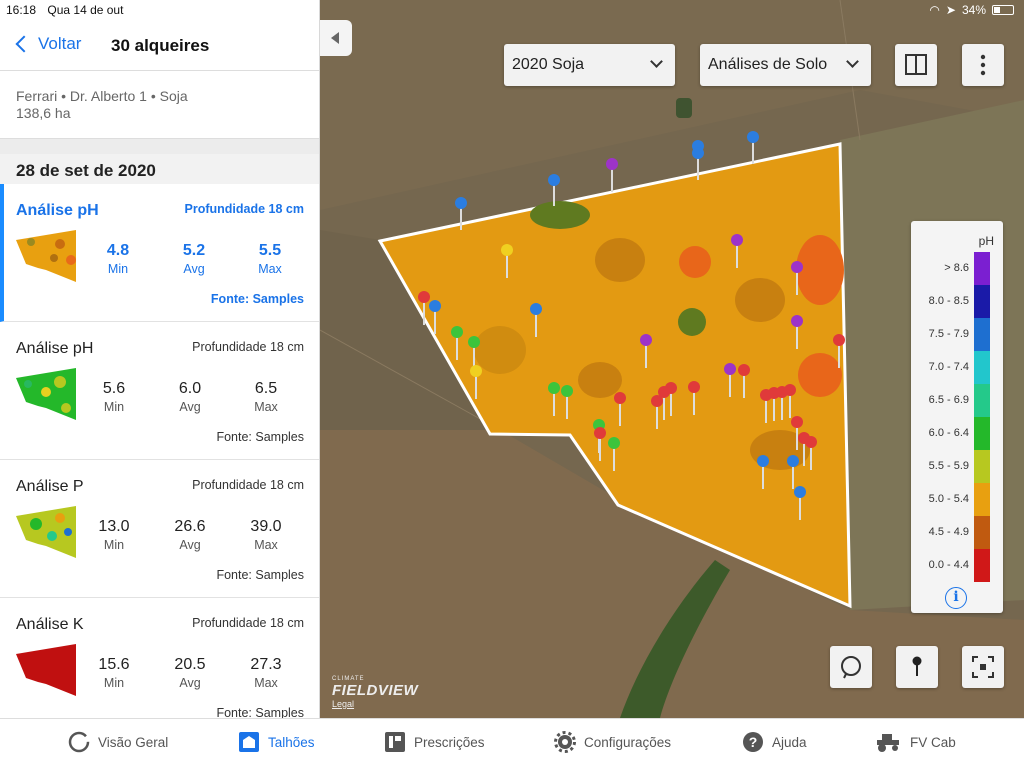  What do you see at coordinates (50, 486) in the screenshot?
I see `card-title: Análise P` at bounding box center [50, 486].